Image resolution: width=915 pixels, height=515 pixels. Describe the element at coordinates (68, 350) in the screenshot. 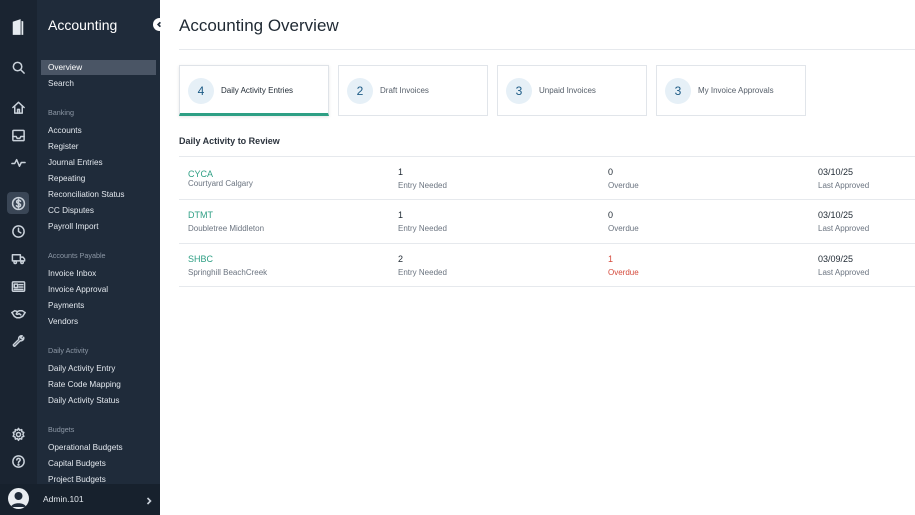

I see `sidebar-section-daily-activity: Daily Activity` at that location.